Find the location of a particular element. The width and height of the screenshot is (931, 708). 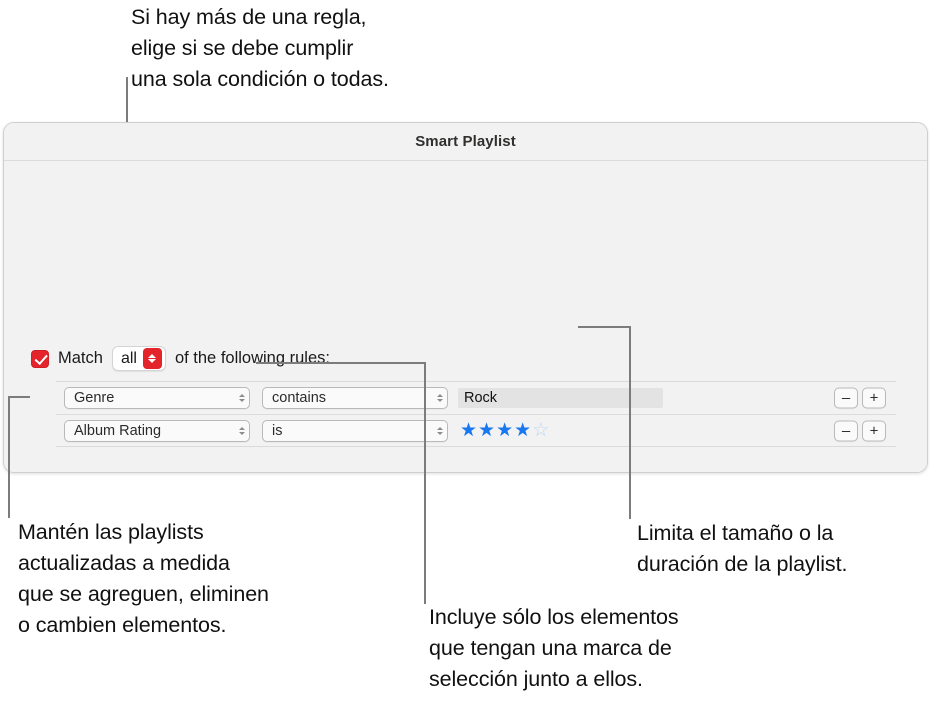

match-type-value: all is located at coordinates (128, 358).